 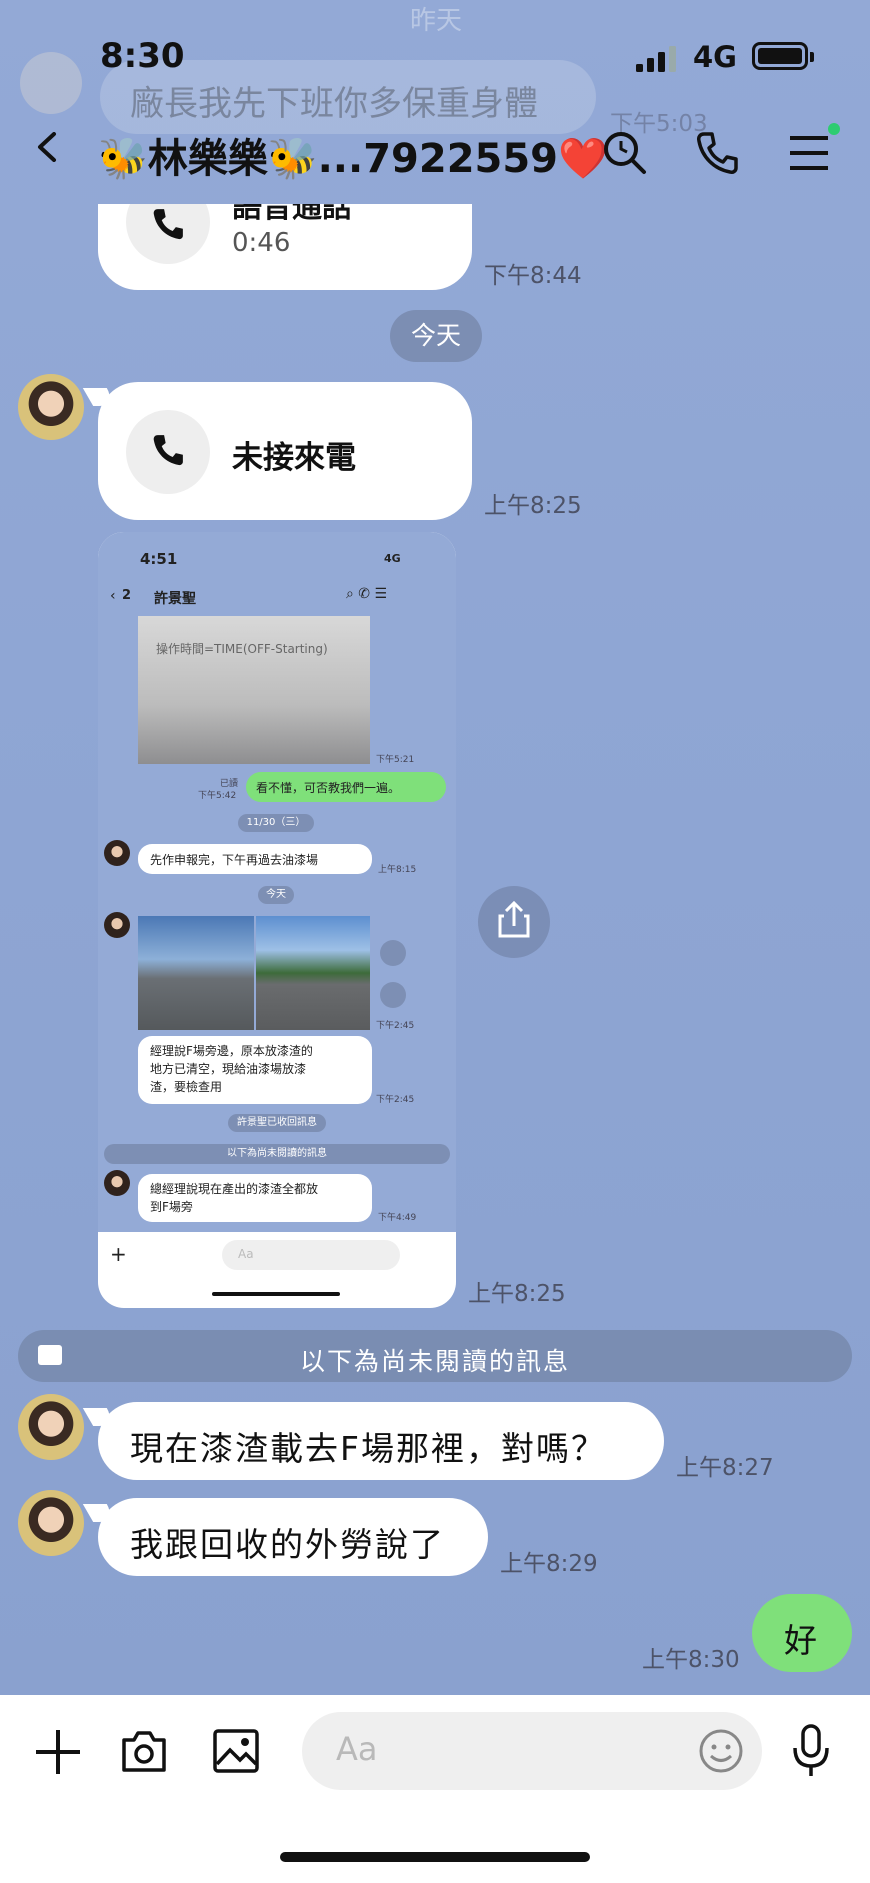 I want to click on screenshot-plus-icon: +, so click(x=118, y=1254).